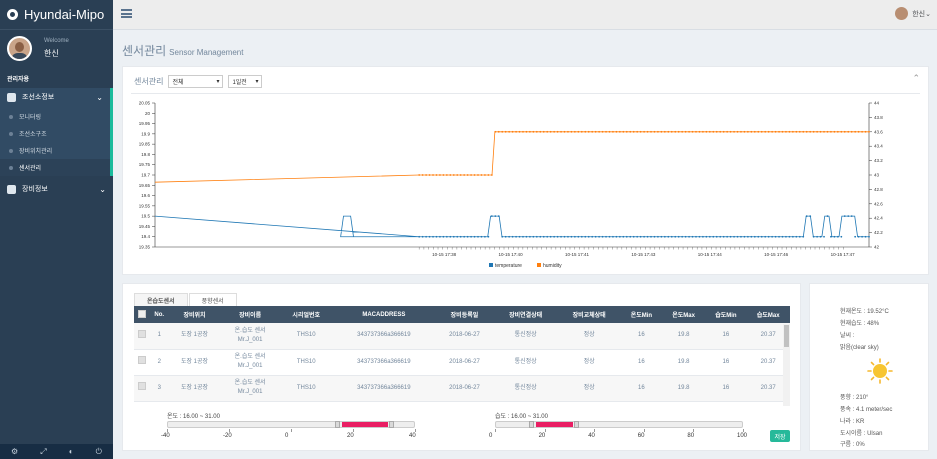 The width and height of the screenshot is (937, 459). What do you see at coordinates (726, 314) in the screenshot?
I see `column-header: 습도Min` at bounding box center [726, 314].